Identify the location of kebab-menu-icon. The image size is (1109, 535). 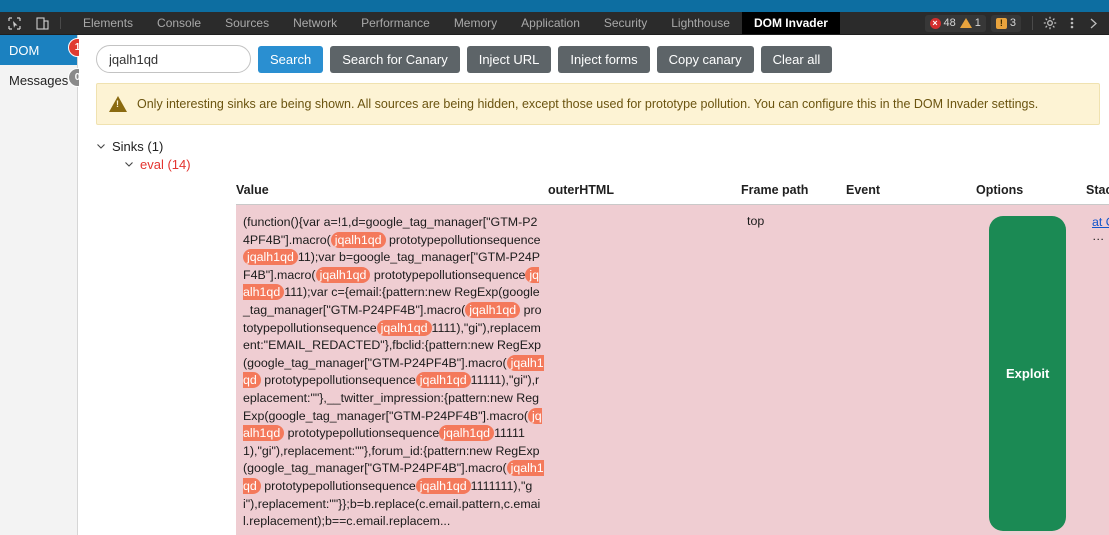
(1072, 23).